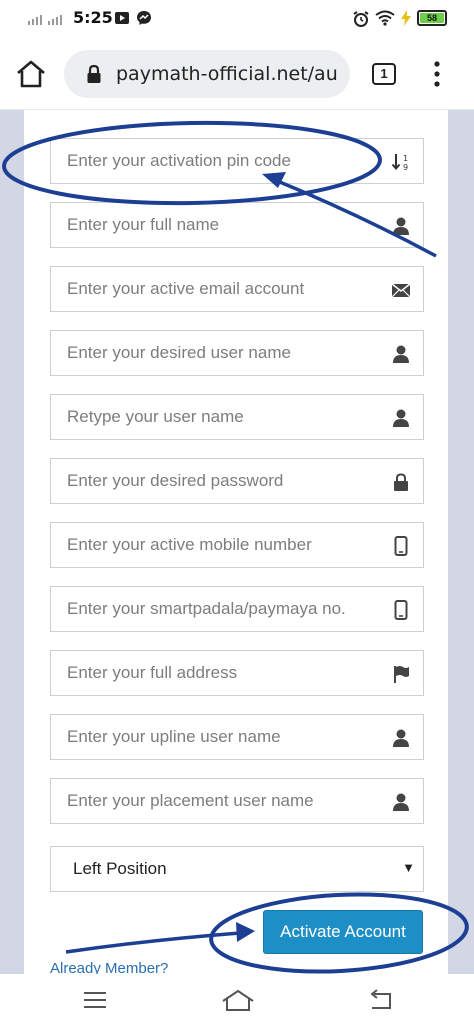 The width and height of the screenshot is (474, 1026). I want to click on android-nav-bar, so click(237, 1000).